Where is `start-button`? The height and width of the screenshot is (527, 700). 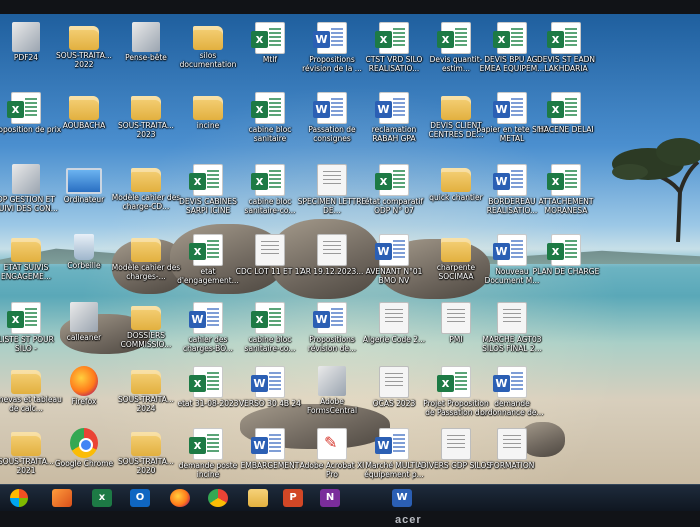 start-button is located at coordinates (19, 498).